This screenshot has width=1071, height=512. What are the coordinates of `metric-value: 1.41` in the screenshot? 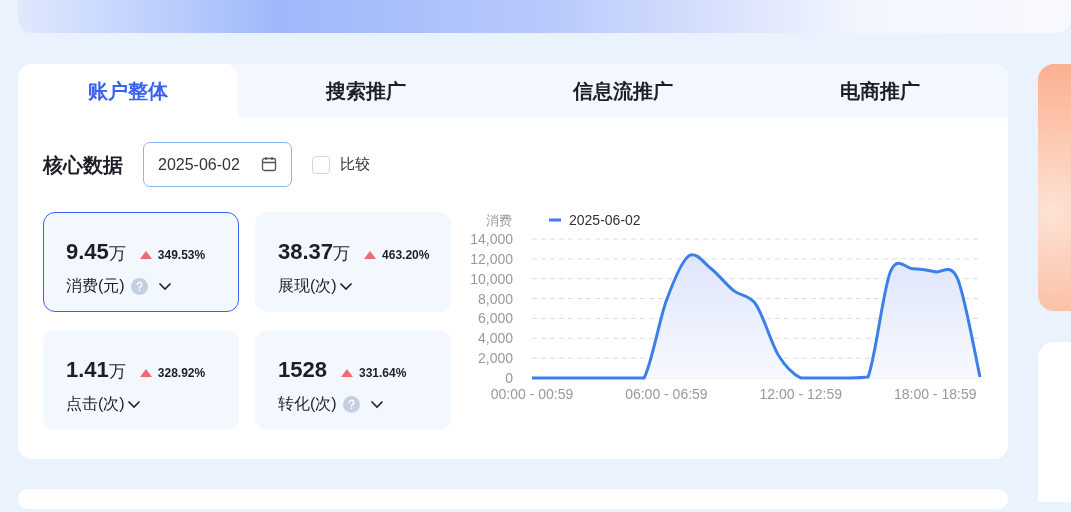 It's located at (87, 370).